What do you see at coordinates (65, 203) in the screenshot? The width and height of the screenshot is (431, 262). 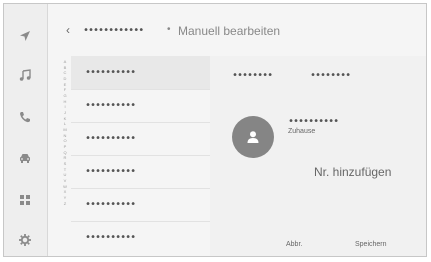 I see `alpha-letter: Z` at bounding box center [65, 203].